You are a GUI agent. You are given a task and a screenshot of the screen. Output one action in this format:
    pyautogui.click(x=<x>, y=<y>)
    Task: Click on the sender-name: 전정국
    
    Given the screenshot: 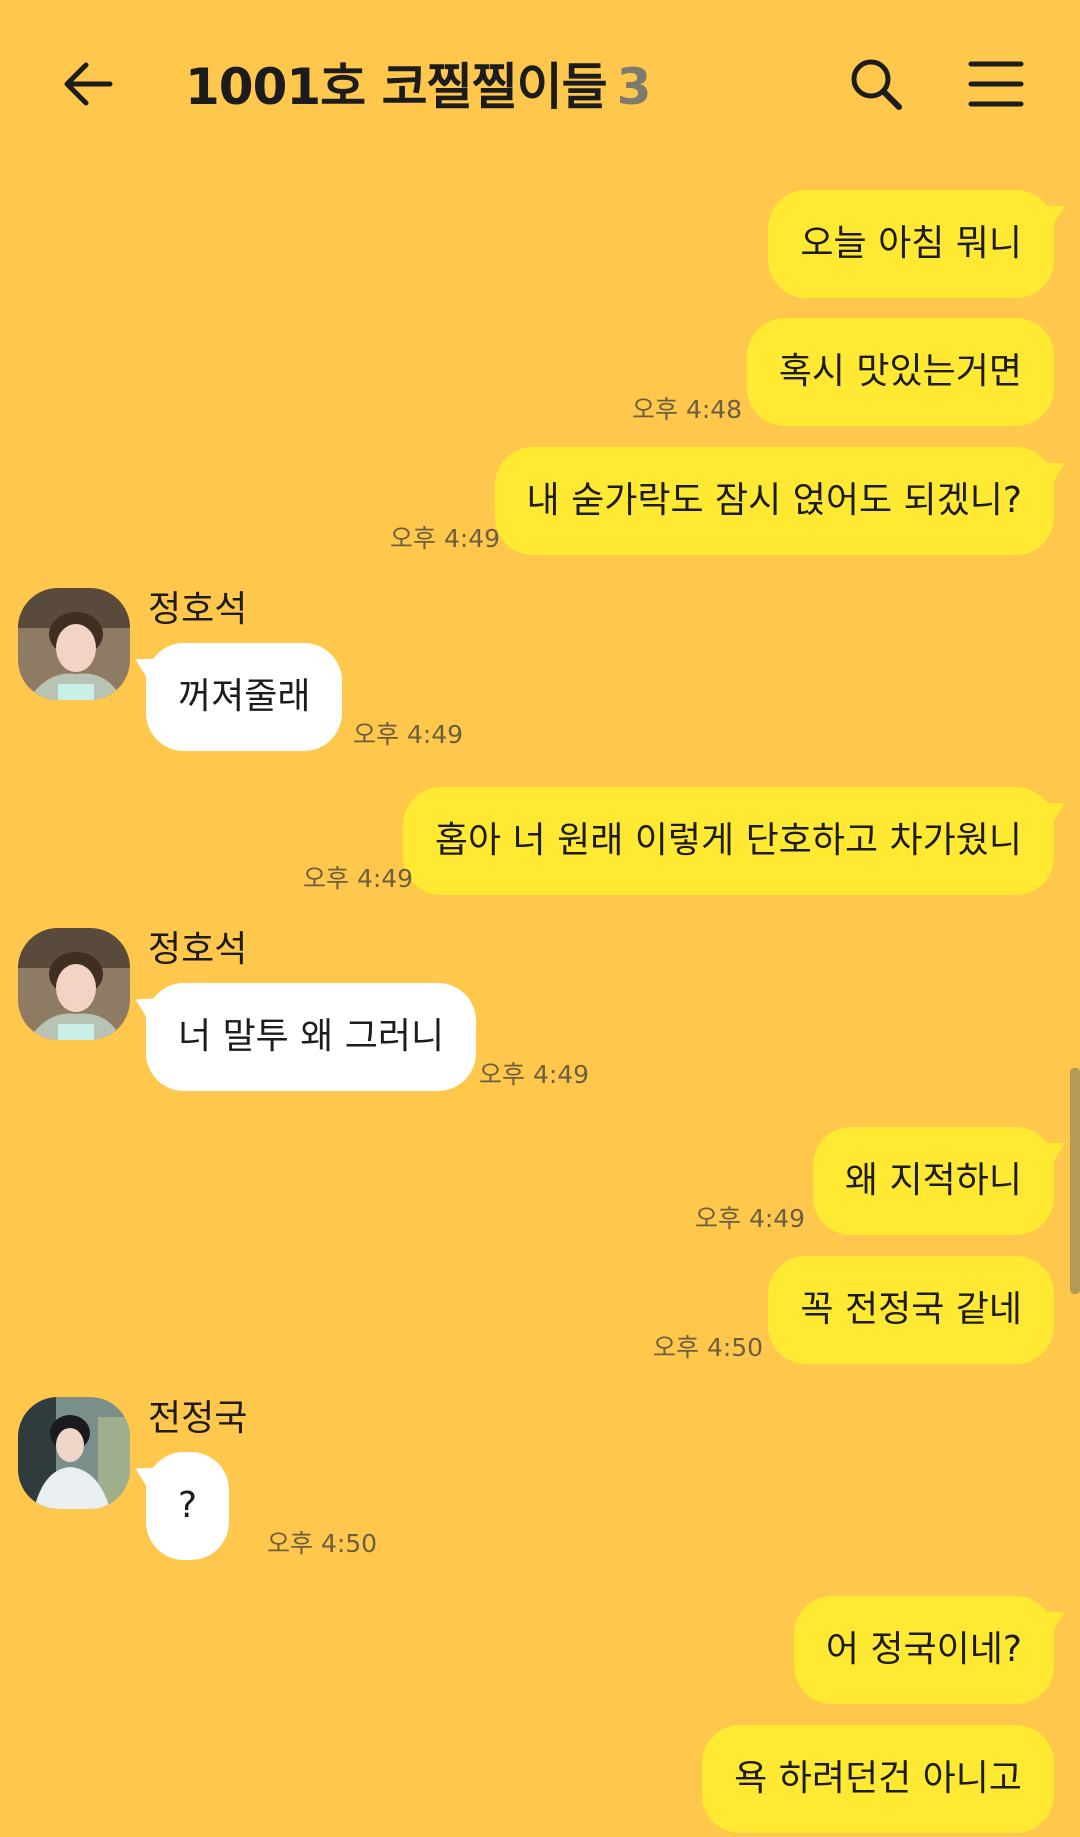 What is the action you would take?
    pyautogui.click(x=198, y=1418)
    